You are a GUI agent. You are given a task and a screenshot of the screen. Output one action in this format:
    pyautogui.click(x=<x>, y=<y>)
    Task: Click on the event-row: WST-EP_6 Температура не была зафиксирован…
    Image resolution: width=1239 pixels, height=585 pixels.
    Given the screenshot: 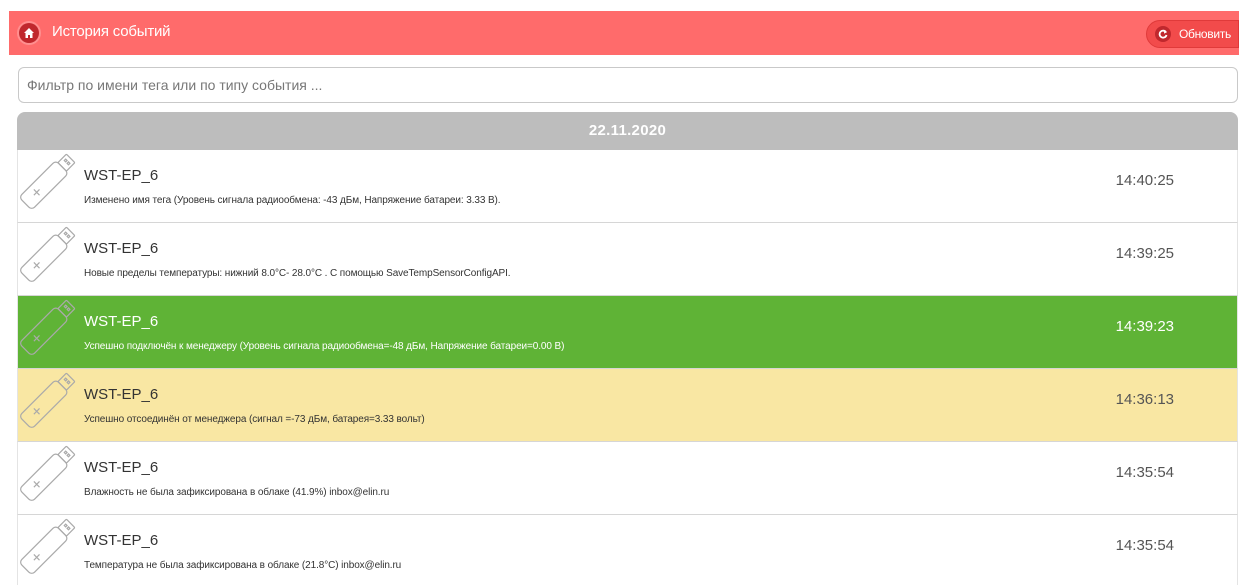 What is the action you would take?
    pyautogui.click(x=627, y=550)
    